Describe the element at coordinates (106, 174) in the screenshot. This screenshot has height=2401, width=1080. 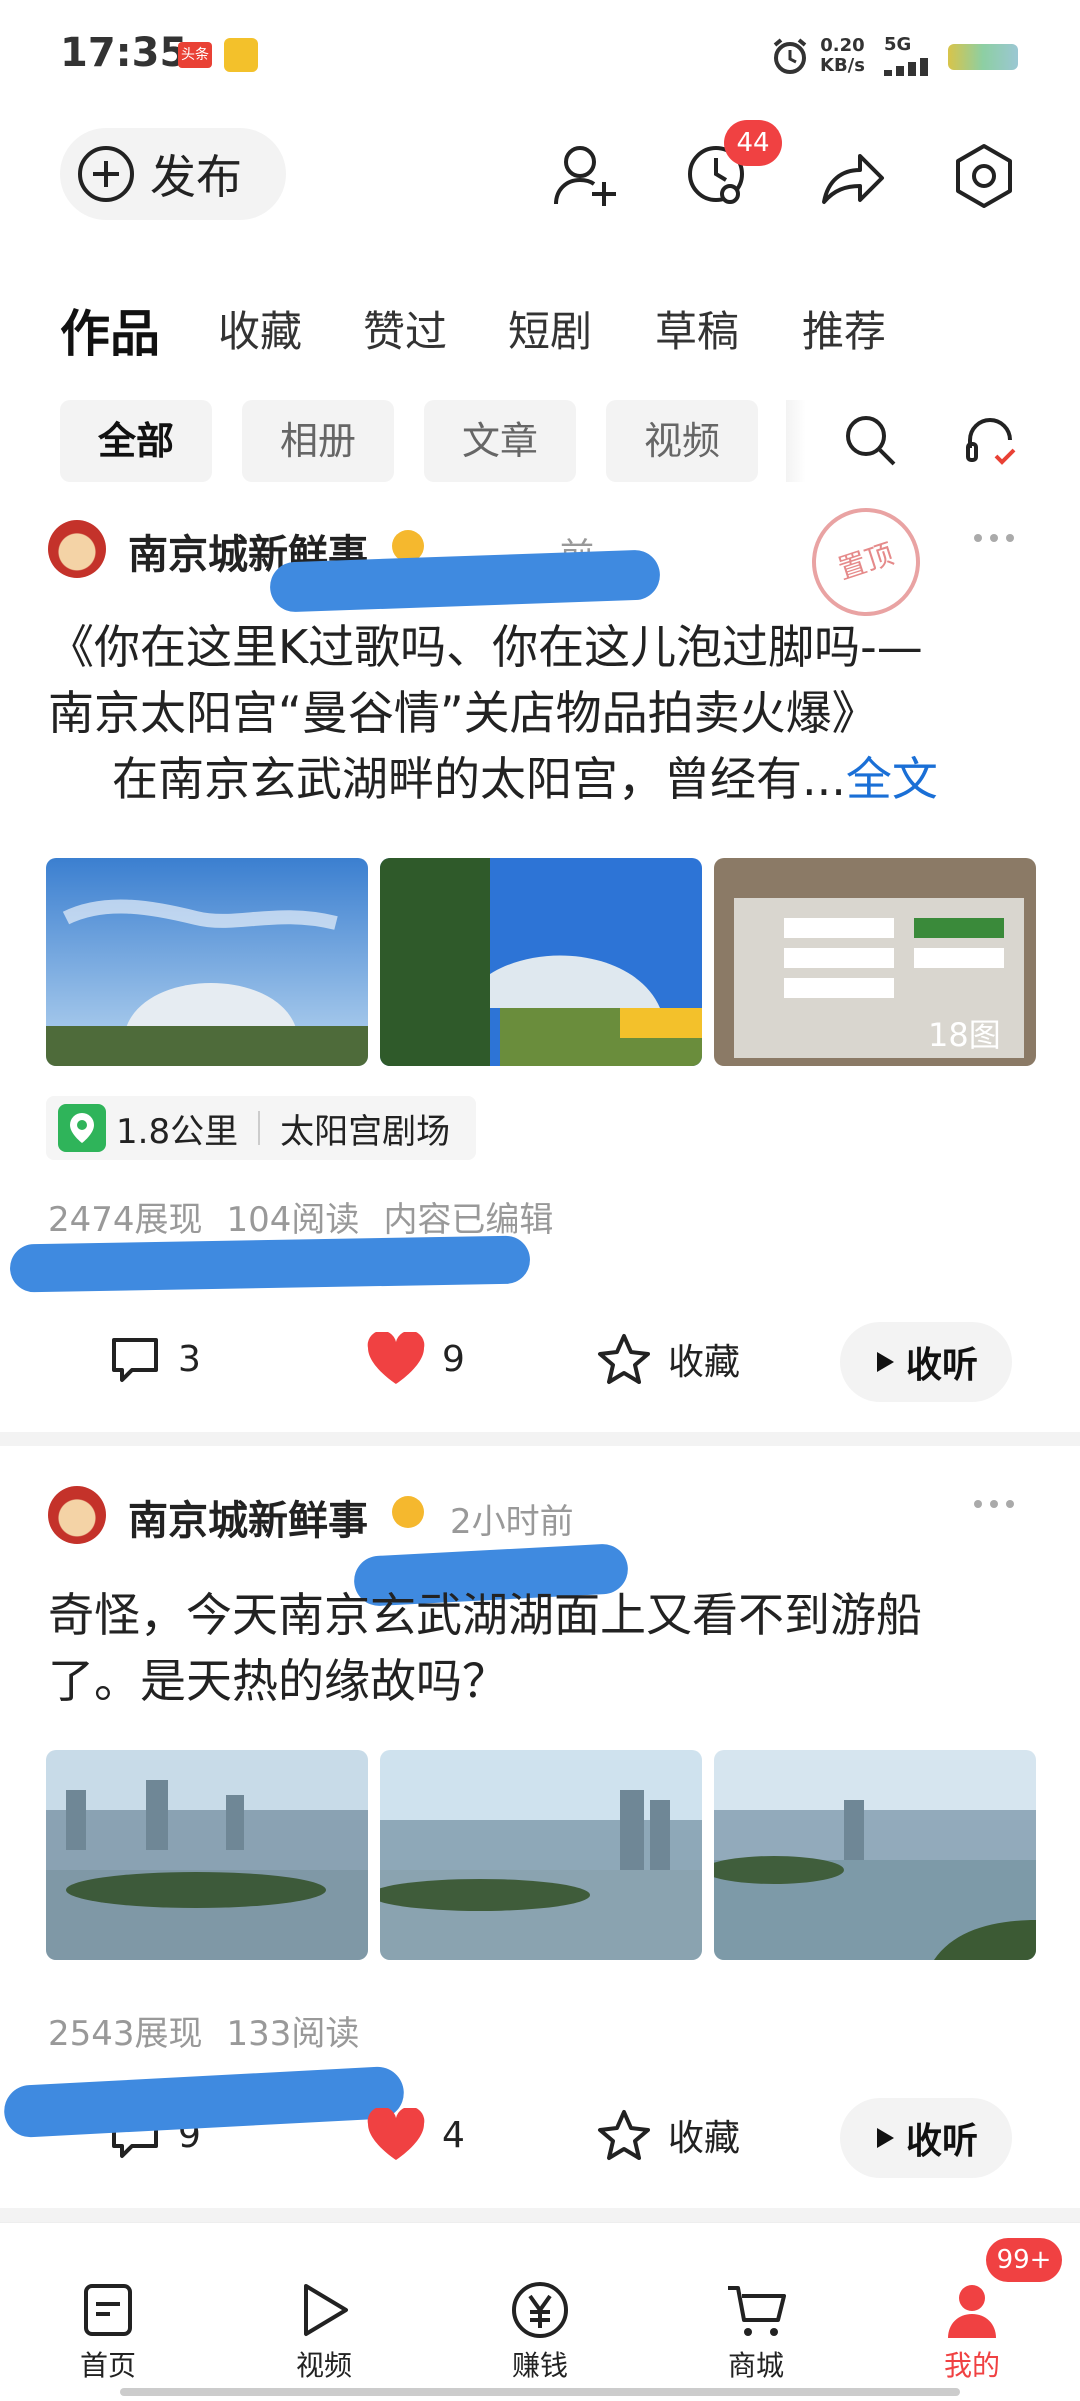
I see `plus-circle-icon` at that location.